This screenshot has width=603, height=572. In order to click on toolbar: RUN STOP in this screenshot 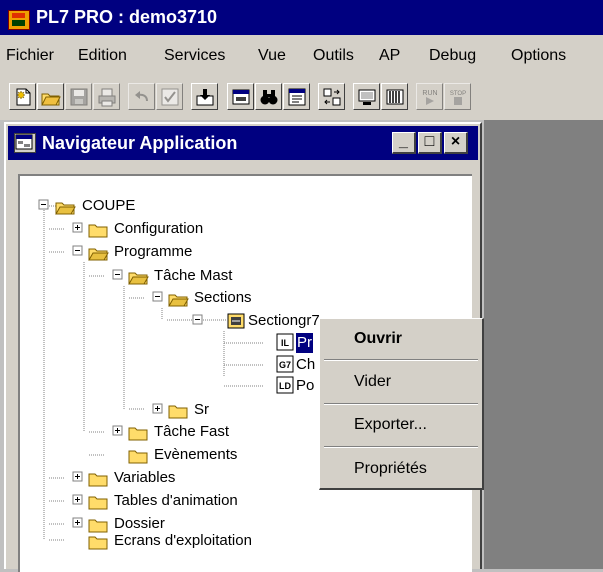, I will do `click(301, 97)`.